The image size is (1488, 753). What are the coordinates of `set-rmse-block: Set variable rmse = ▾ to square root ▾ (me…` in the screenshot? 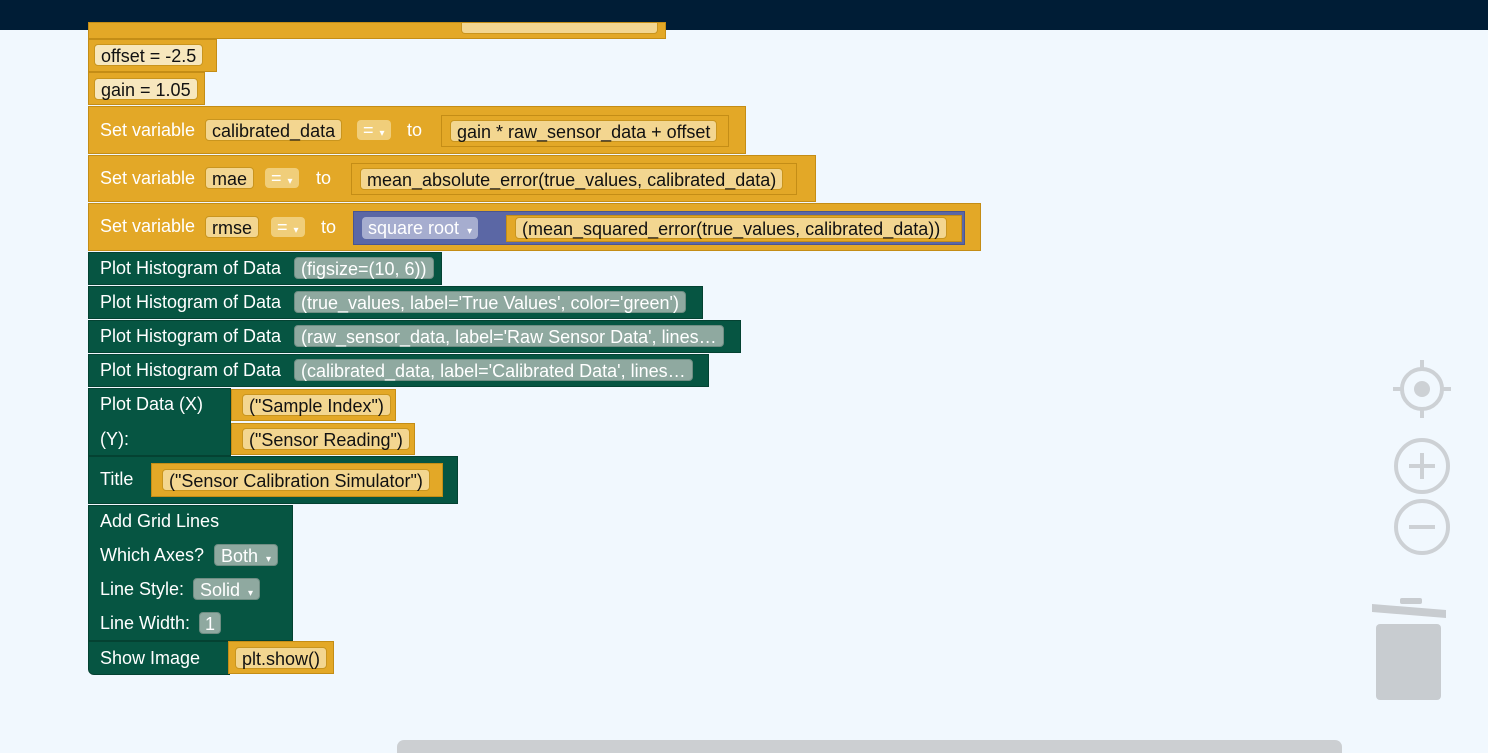 It's located at (534, 227).